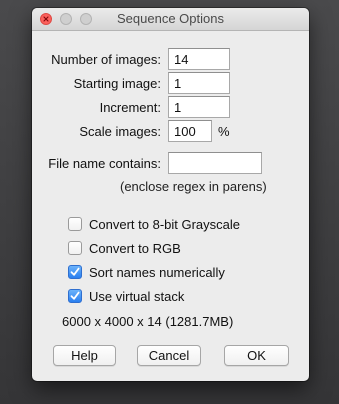 The image size is (339, 404). Describe the element at coordinates (120, 131) in the screenshot. I see `scale-images-label: Scale images:` at that location.